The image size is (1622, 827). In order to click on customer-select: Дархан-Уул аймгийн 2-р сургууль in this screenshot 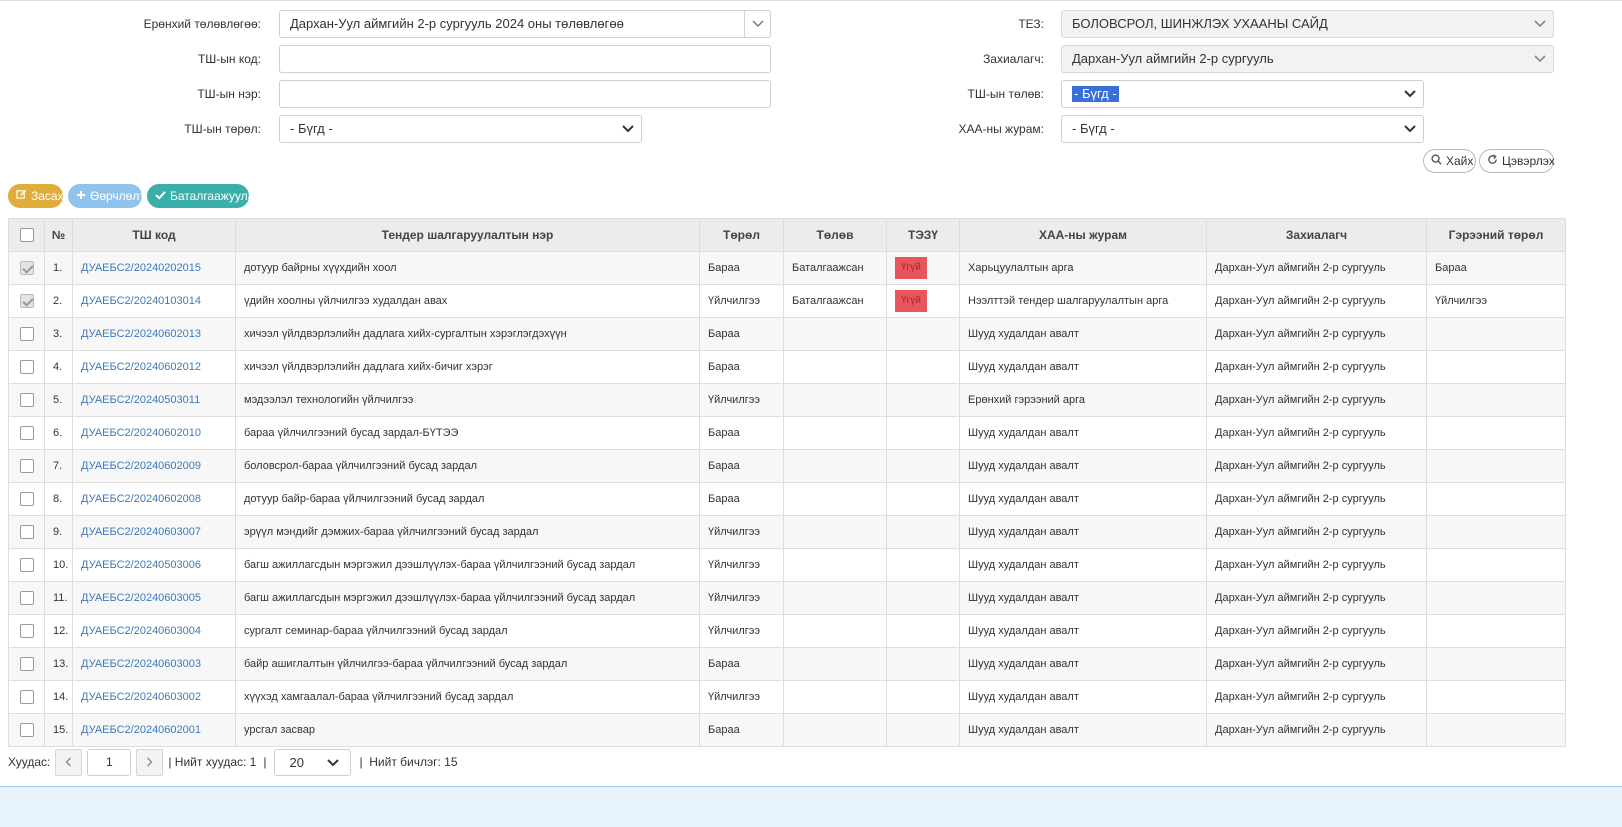, I will do `click(1307, 59)`.